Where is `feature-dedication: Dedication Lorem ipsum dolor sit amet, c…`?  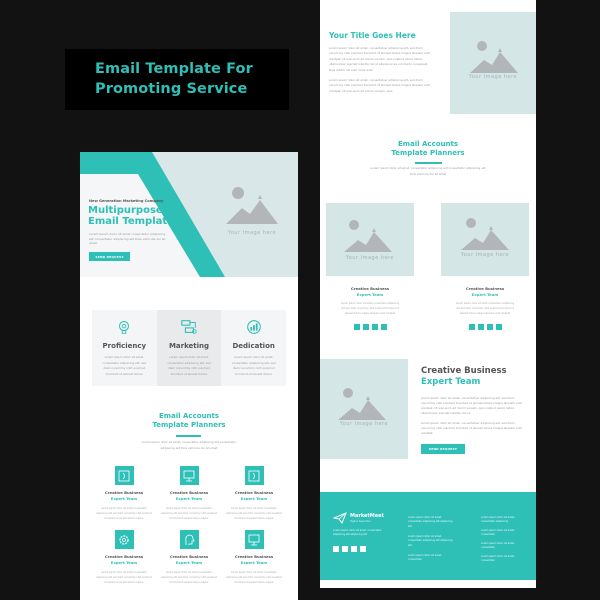
feature-dedication: Dedication Lorem ipsum dolor sit amet, c… is located at coordinates (254, 348).